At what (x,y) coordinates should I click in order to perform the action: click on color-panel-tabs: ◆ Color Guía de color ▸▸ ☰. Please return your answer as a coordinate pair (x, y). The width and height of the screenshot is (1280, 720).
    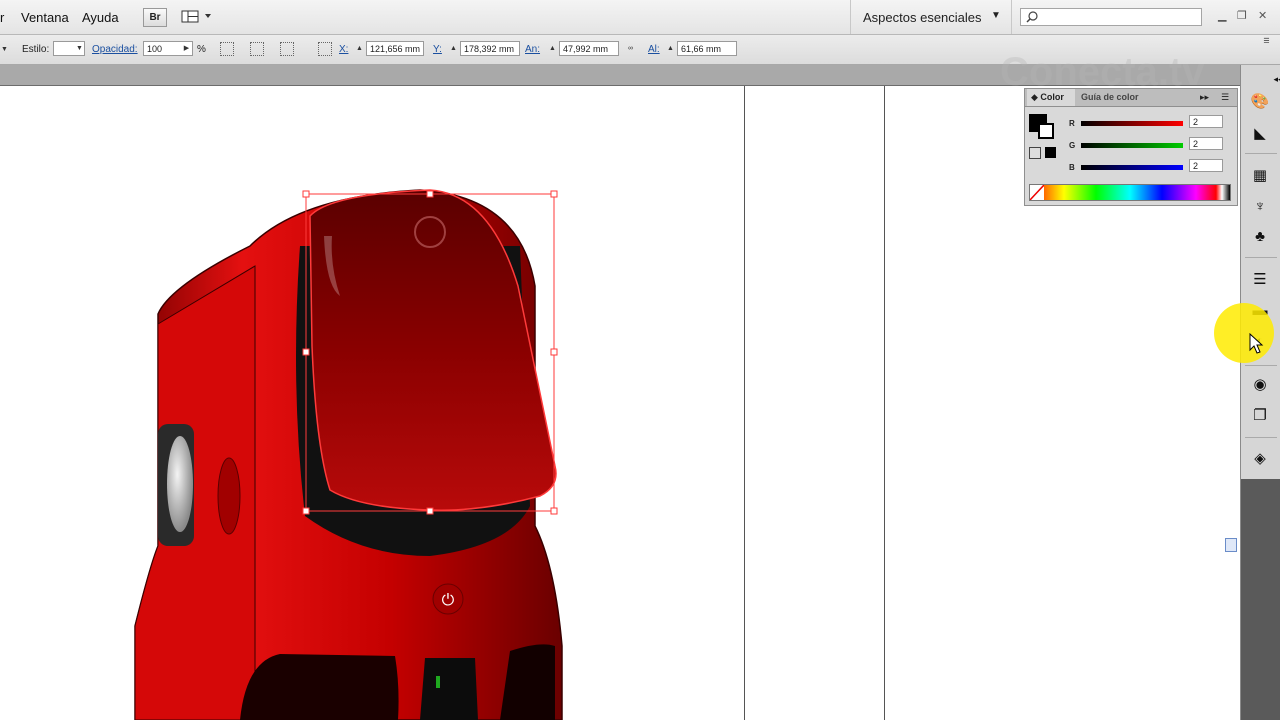
    Looking at the image, I should click on (1131, 98).